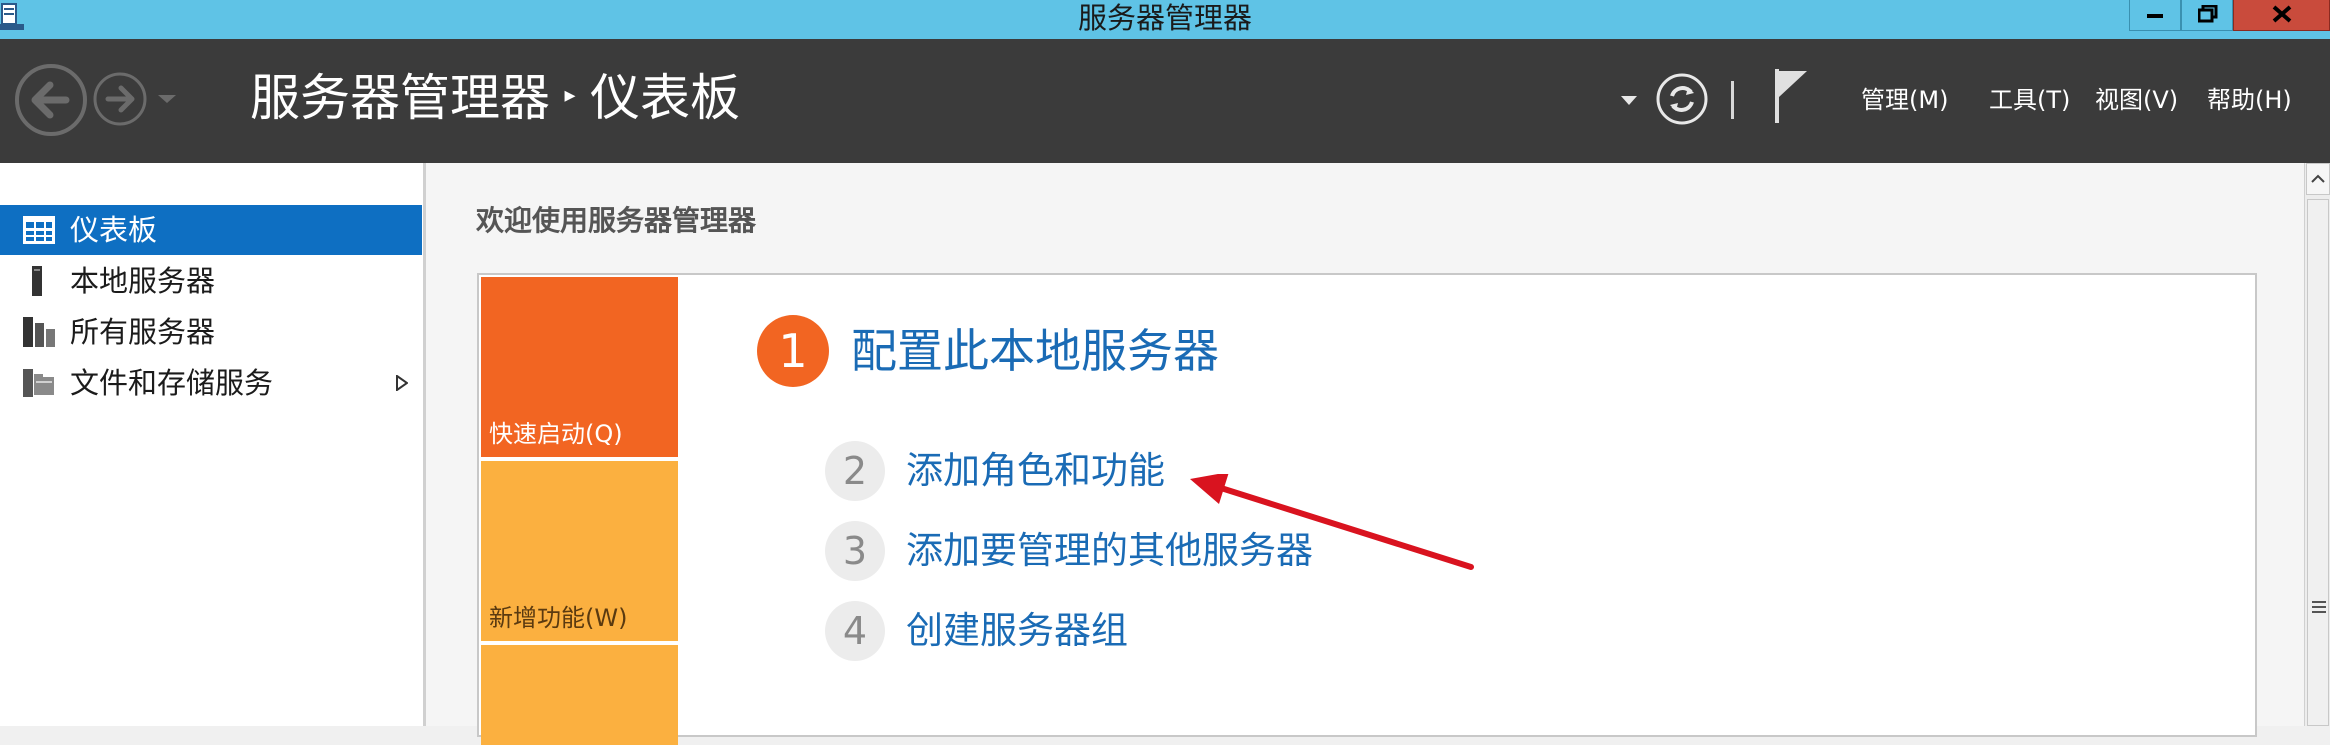 The height and width of the screenshot is (745, 2330). I want to click on sidebar: 仪表板 本地服务器 所有服务器 文件和存储服务, so click(213, 444).